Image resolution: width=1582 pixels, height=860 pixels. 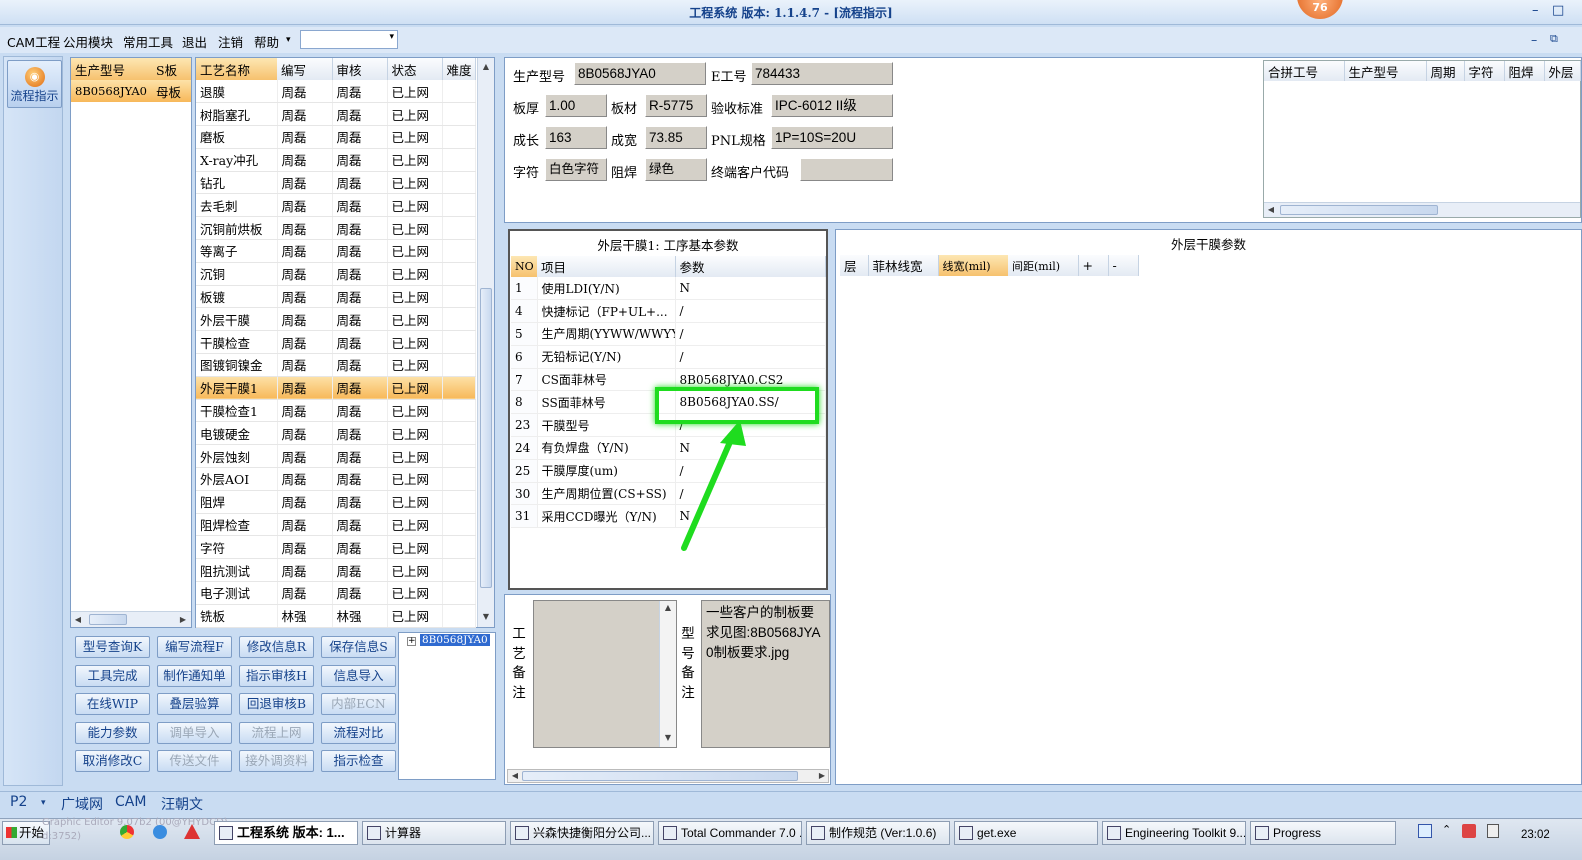 I want to click on param-row: 5 生产周期(YYWW/WWYY) /, so click(x=668, y=334).